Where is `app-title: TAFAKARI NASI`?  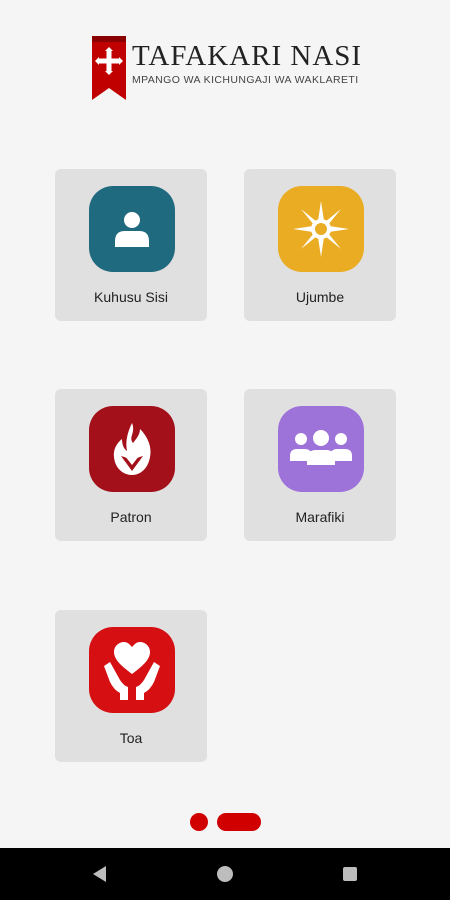
app-title: TAFAKARI NASI is located at coordinates (247, 56).